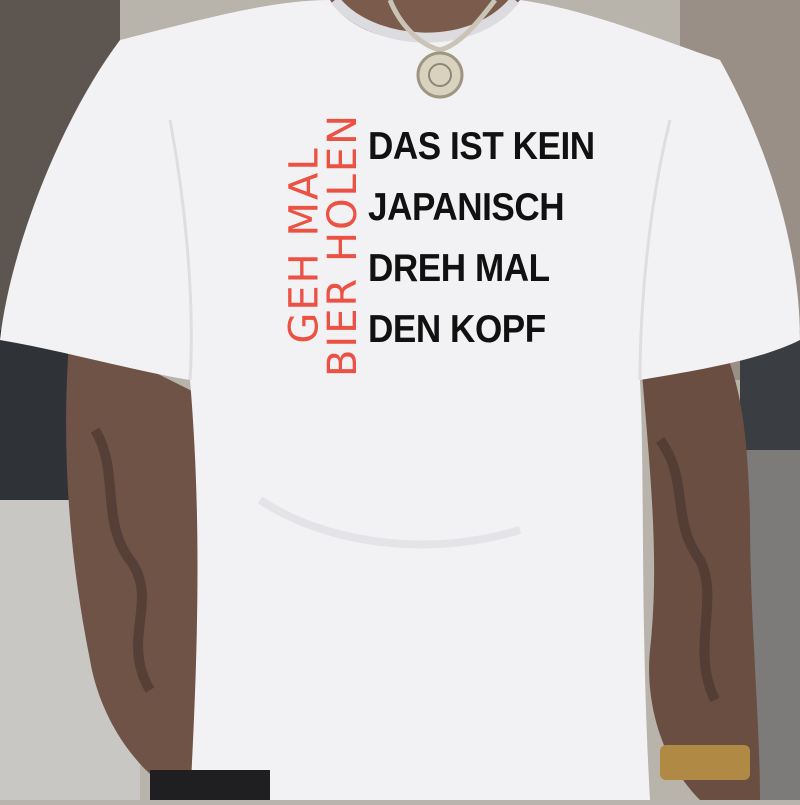 The width and height of the screenshot is (800, 805). Describe the element at coordinates (481, 146) in the screenshot. I see `print-line-1: DAS IST KEIN` at that location.